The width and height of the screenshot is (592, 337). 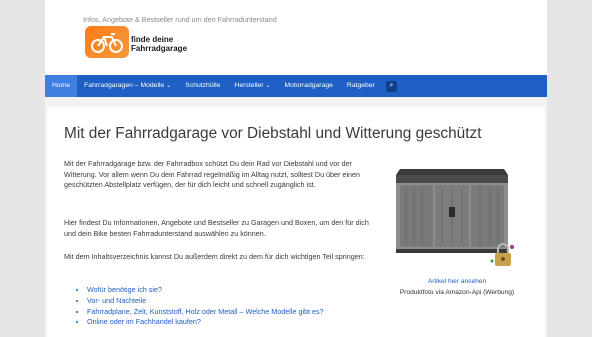 What do you see at coordinates (232, 322) in the screenshot?
I see `toc-item: Online oder im Fachhandel kaufen?` at bounding box center [232, 322].